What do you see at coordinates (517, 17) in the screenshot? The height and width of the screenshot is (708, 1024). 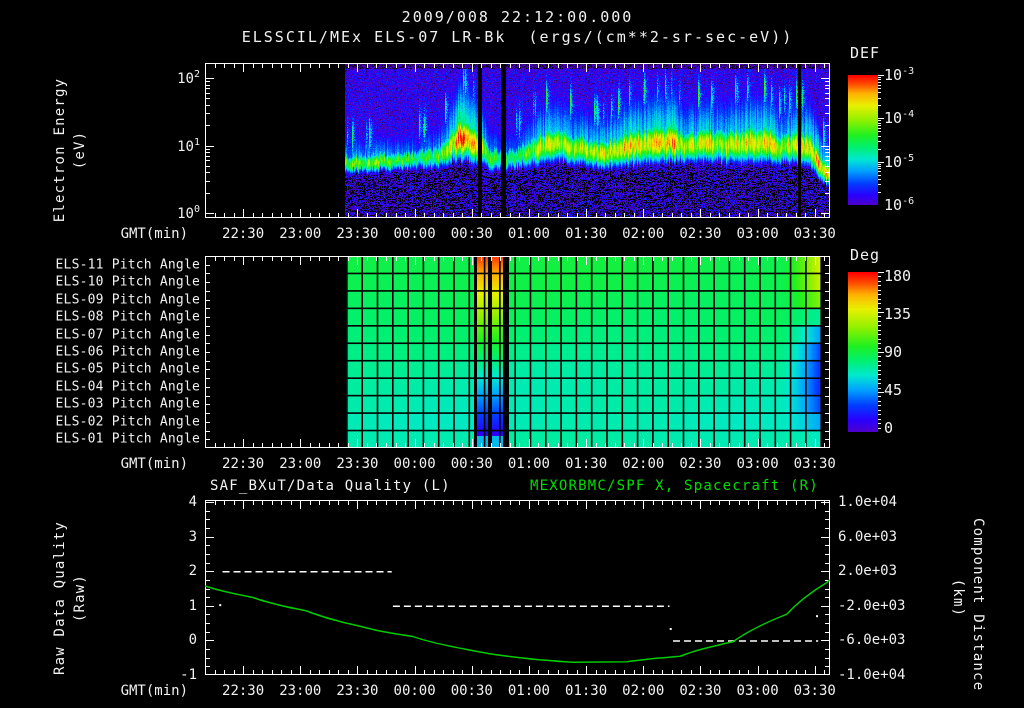 I see `title-datetime: 2009/008 22:12:00.000` at bounding box center [517, 17].